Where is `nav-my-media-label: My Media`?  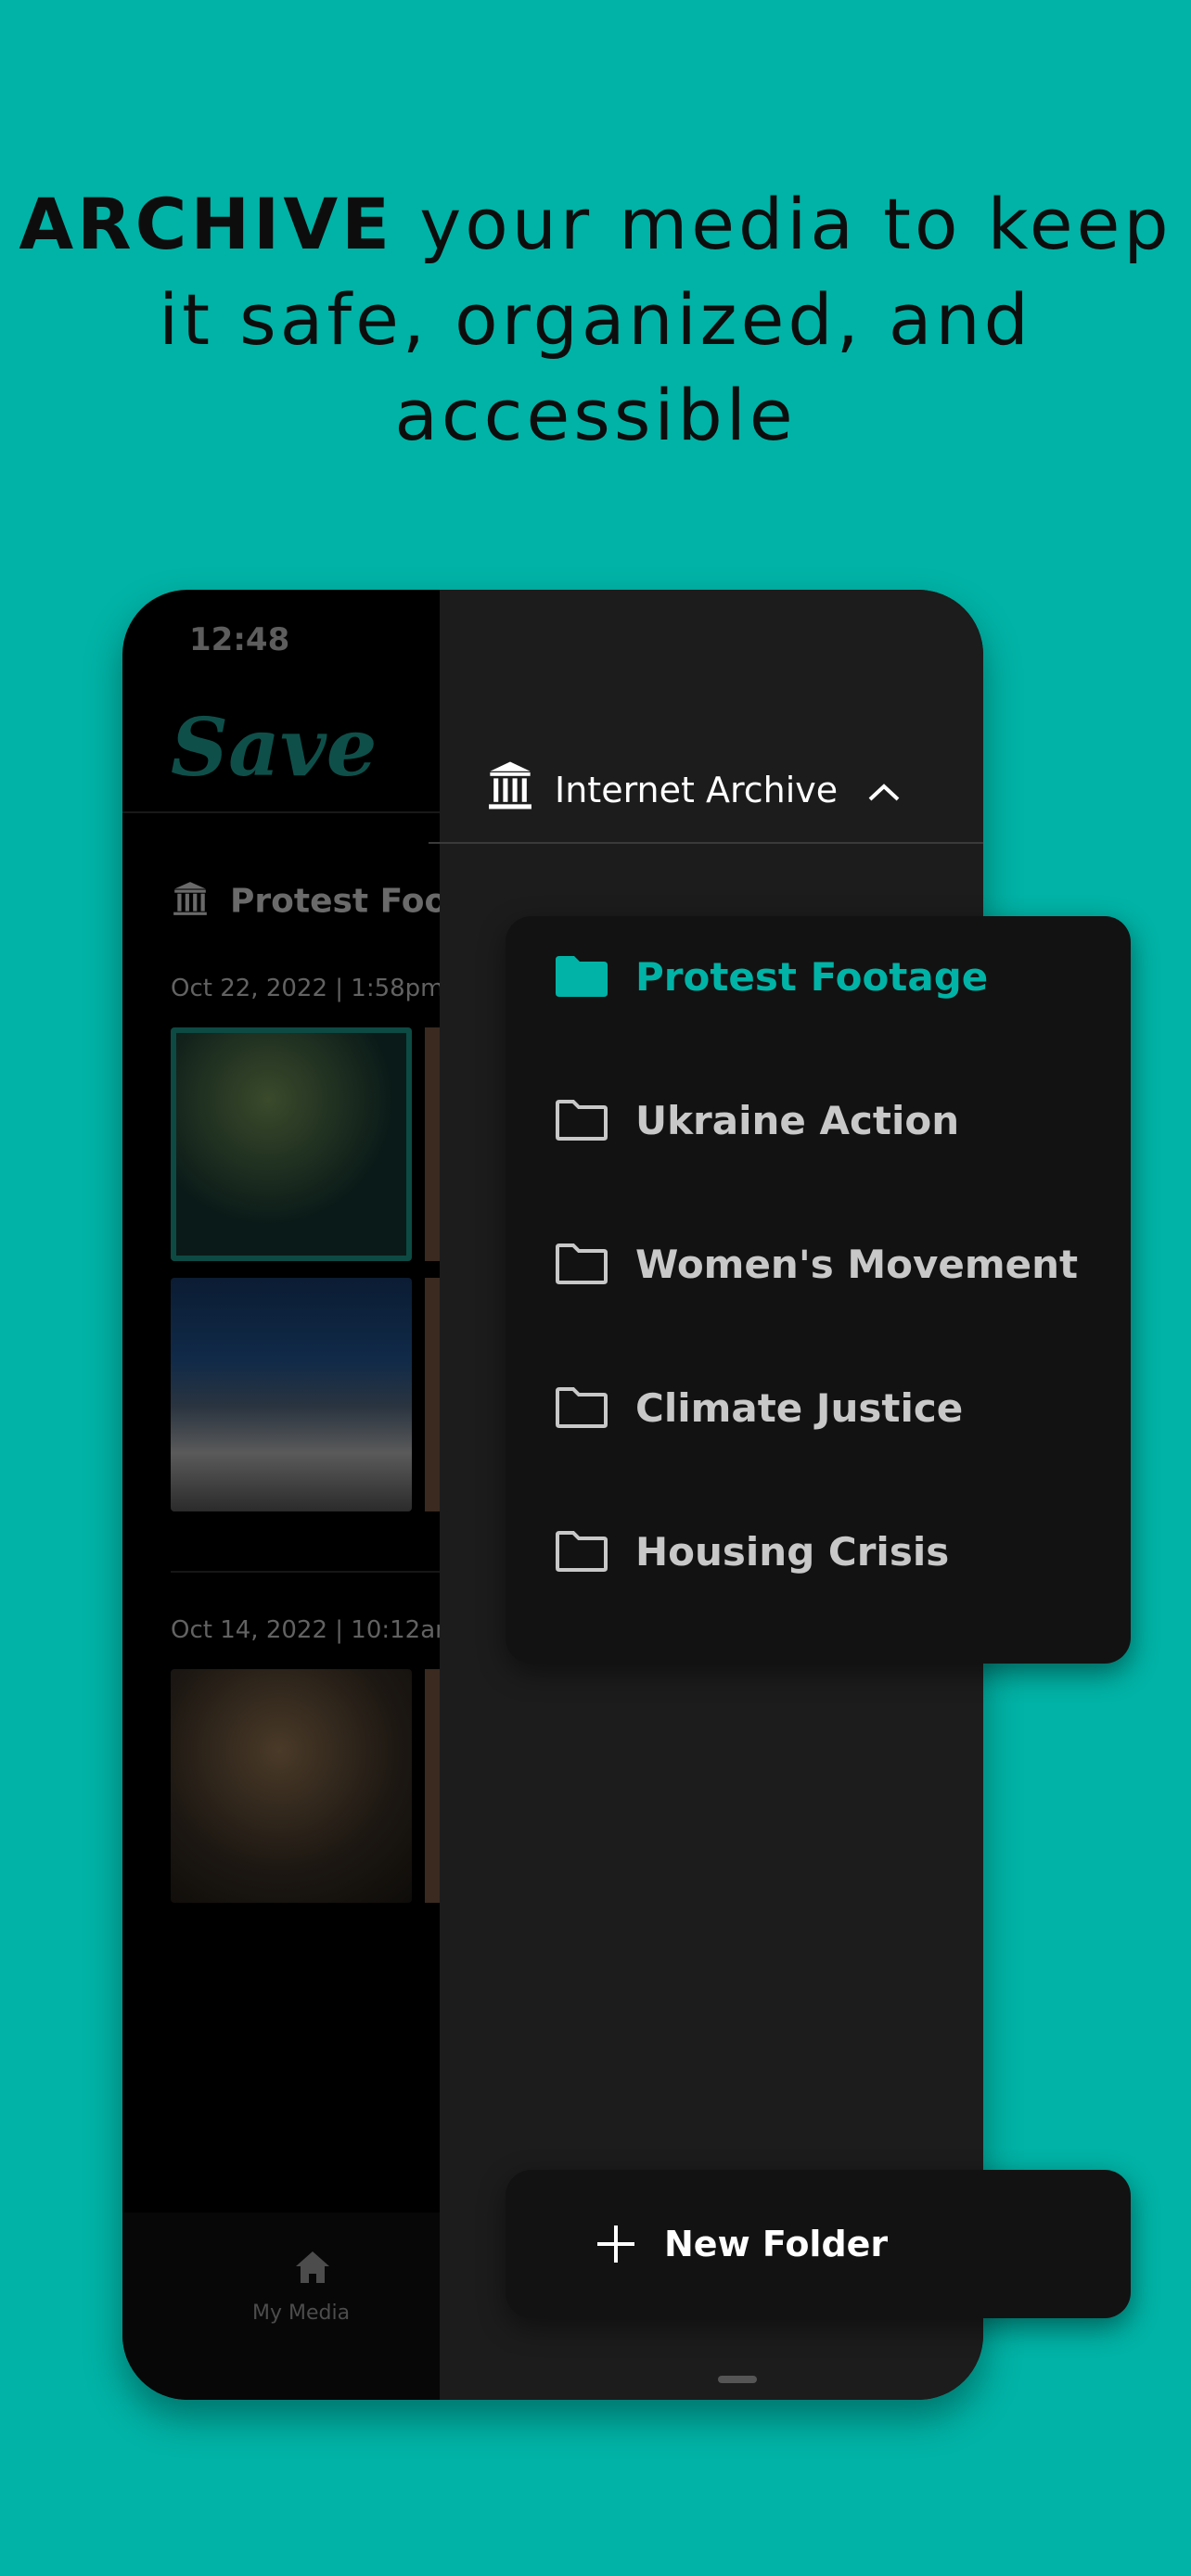 nav-my-media-label: My Media is located at coordinates (301, 2313).